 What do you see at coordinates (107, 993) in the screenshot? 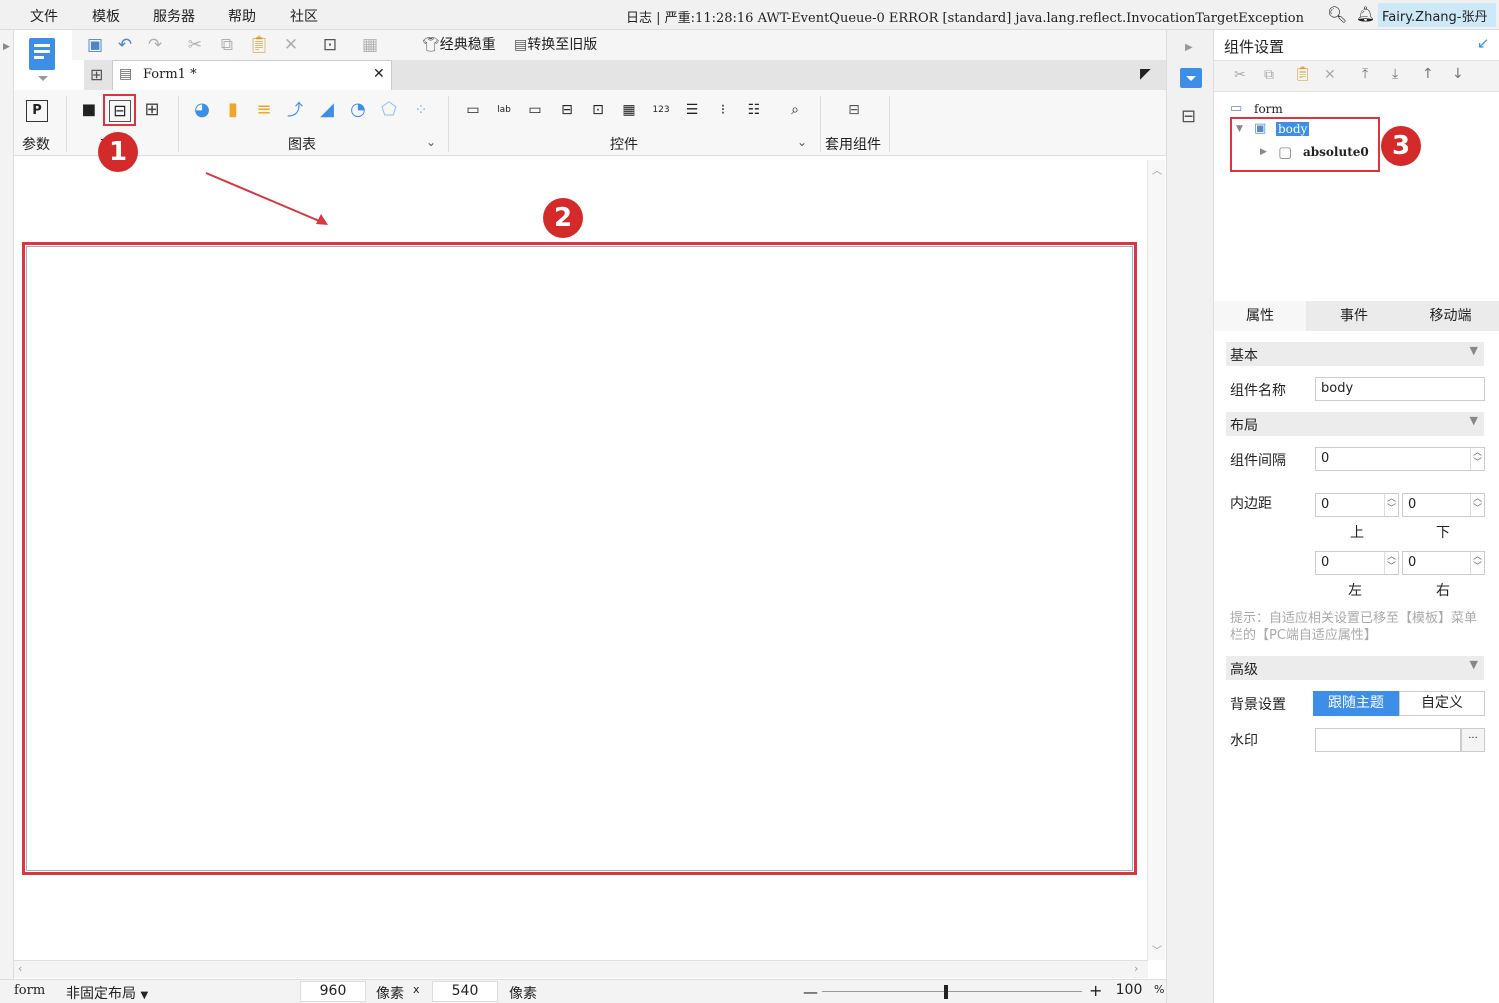
I see `layout-mode-select: 非固定布局 ▼` at bounding box center [107, 993].